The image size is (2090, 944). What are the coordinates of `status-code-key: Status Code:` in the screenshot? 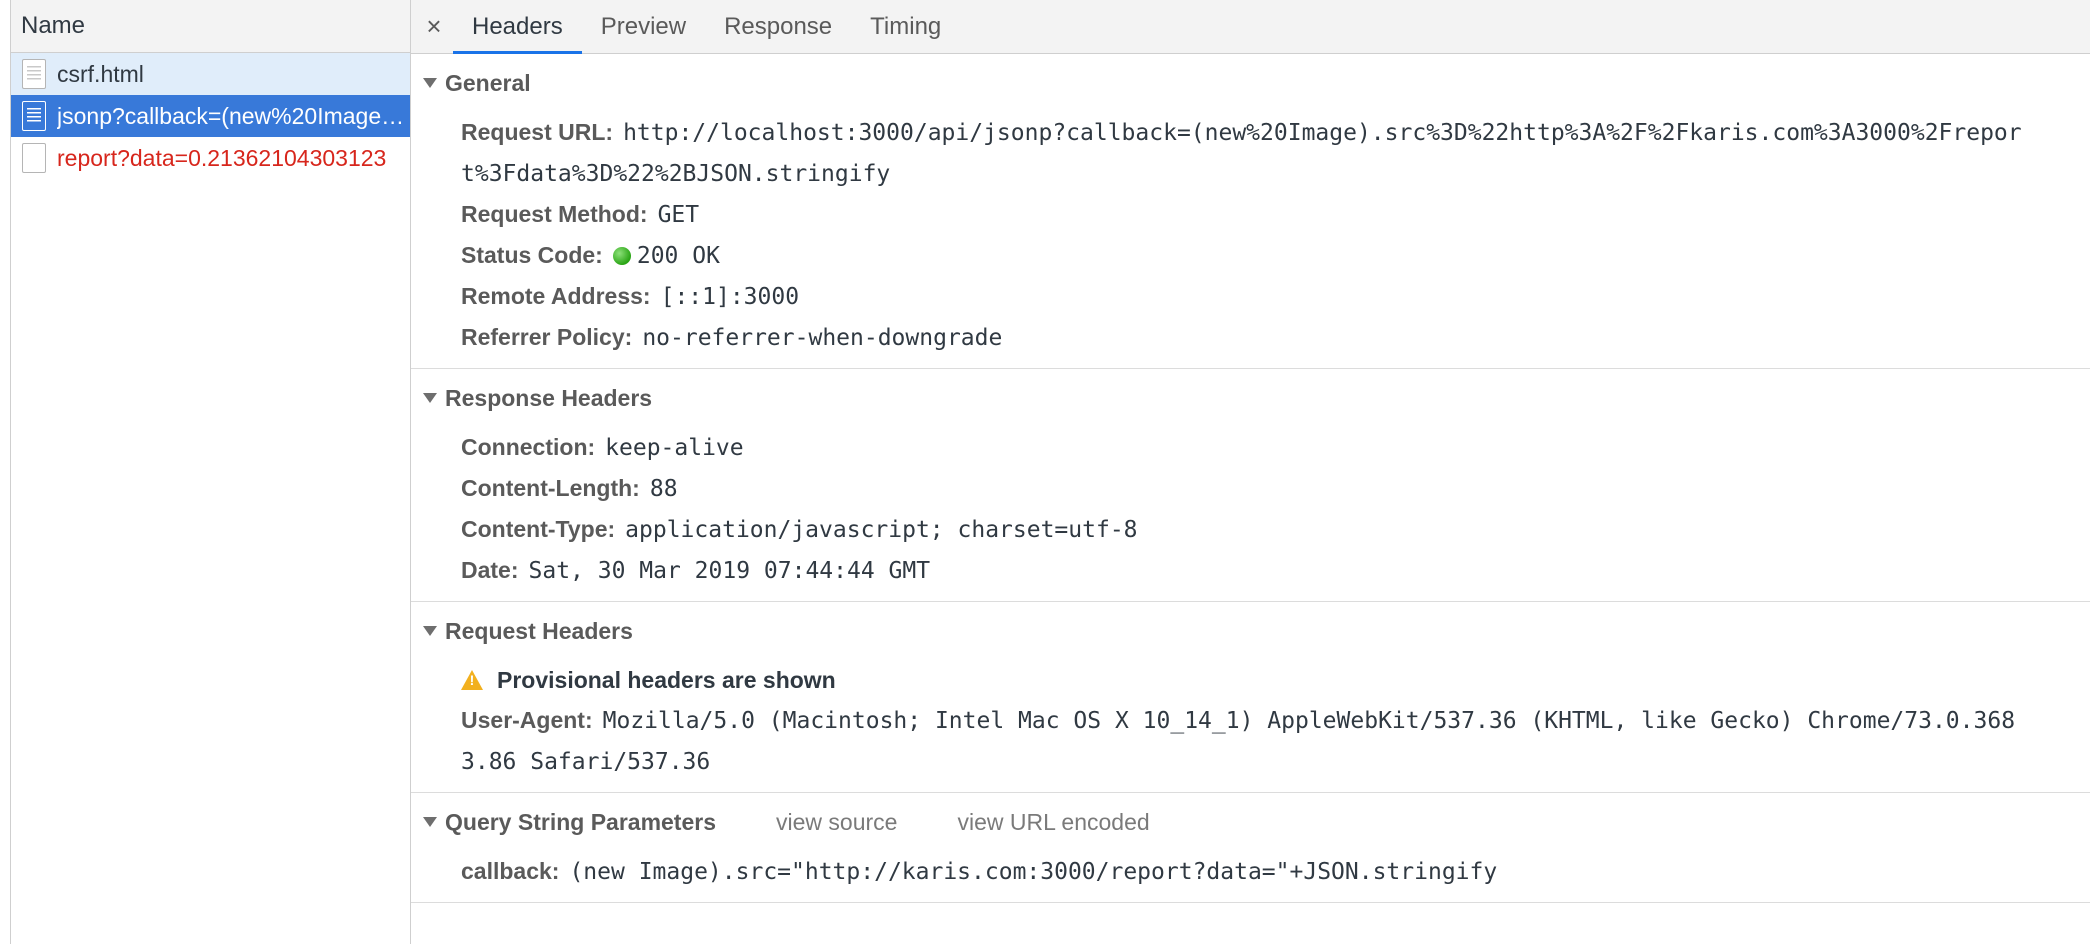 It's located at (532, 255).